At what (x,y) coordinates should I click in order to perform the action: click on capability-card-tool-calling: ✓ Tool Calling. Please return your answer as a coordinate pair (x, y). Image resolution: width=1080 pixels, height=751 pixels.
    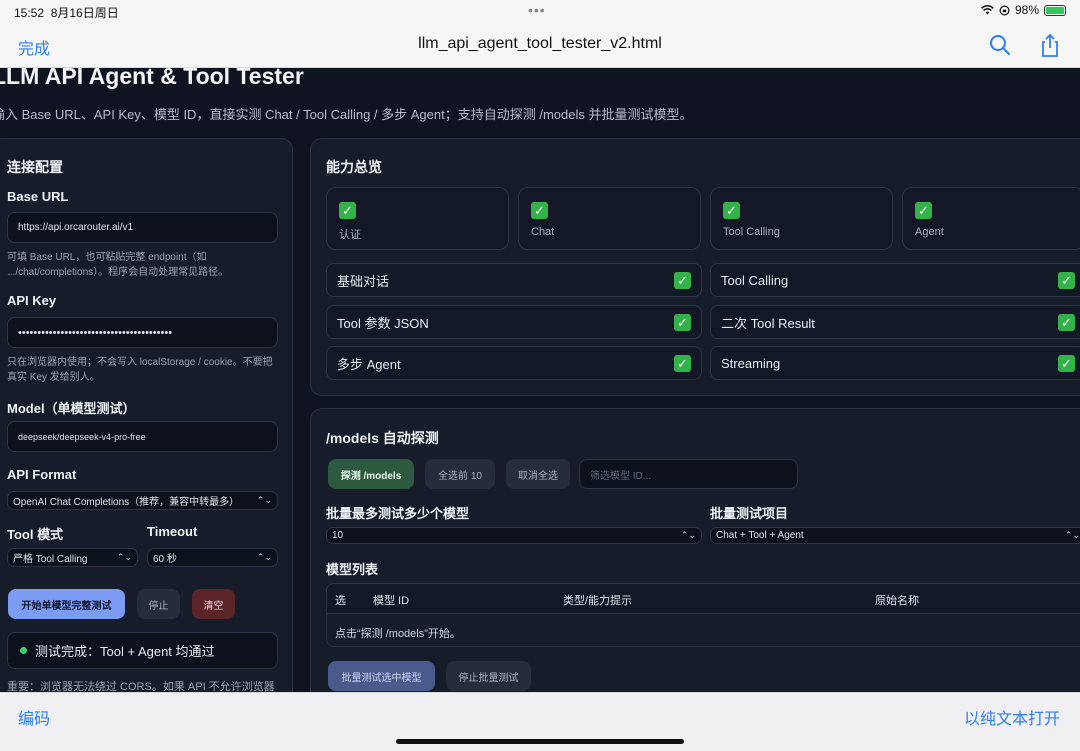
    Looking at the image, I should click on (801, 218).